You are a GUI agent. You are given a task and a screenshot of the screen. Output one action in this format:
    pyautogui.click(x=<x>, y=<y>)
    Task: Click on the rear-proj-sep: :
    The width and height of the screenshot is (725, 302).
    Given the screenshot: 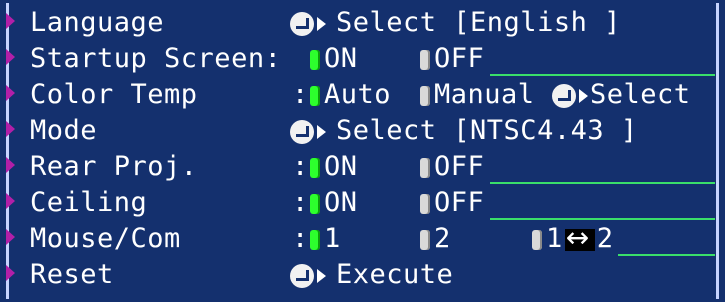 What is the action you would take?
    pyautogui.click(x=300, y=166)
    